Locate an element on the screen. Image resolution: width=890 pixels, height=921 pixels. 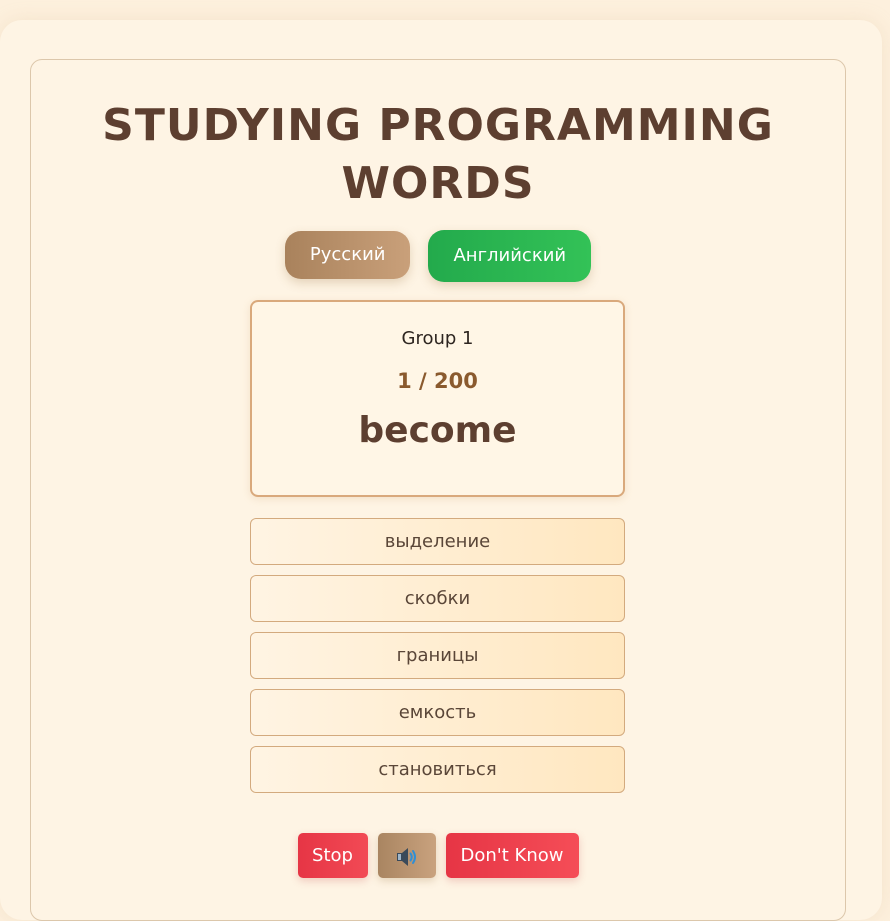
current-word: become is located at coordinates (437, 430).